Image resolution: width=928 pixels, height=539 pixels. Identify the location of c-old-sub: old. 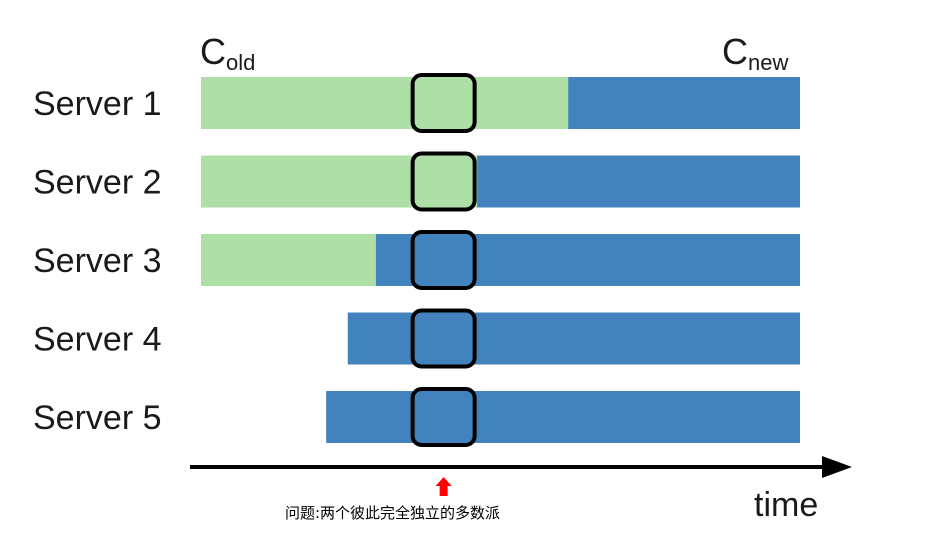
(240, 62).